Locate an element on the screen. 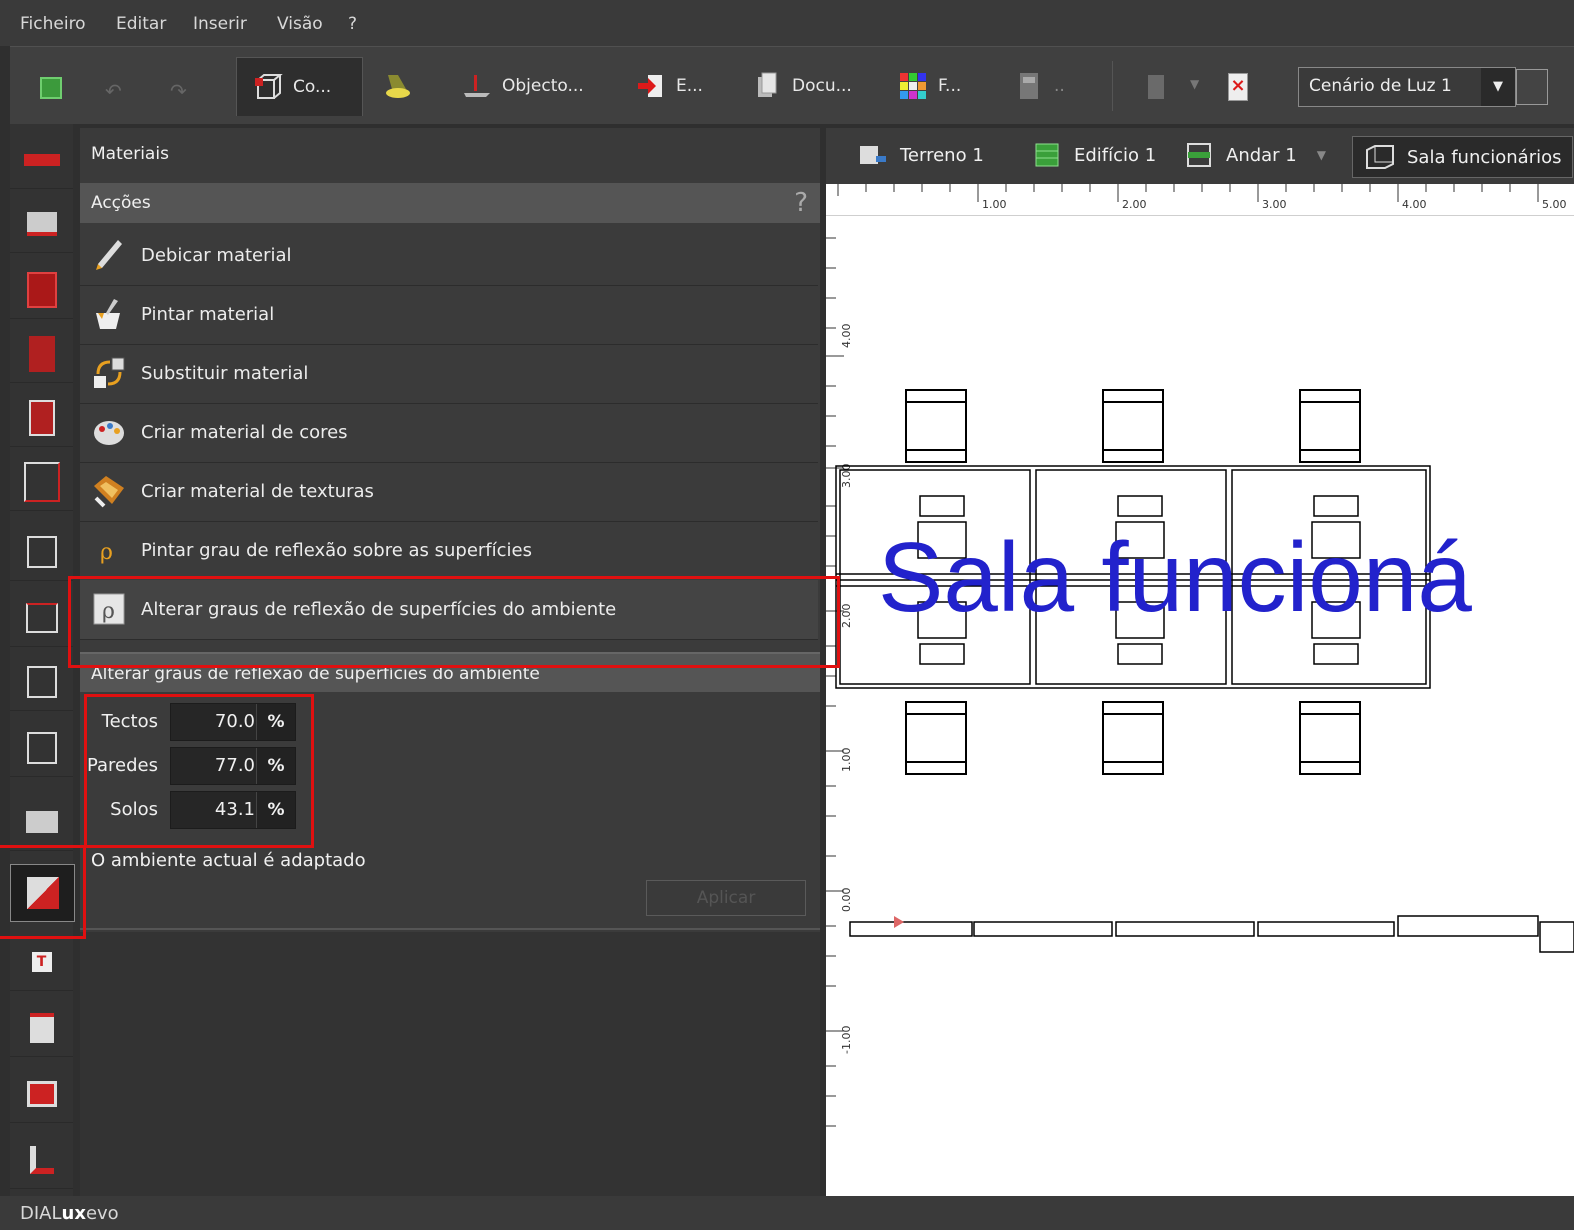 Image resolution: width=1574 pixels, height=1230 pixels. menu-visao: Visão is located at coordinates (300, 24).